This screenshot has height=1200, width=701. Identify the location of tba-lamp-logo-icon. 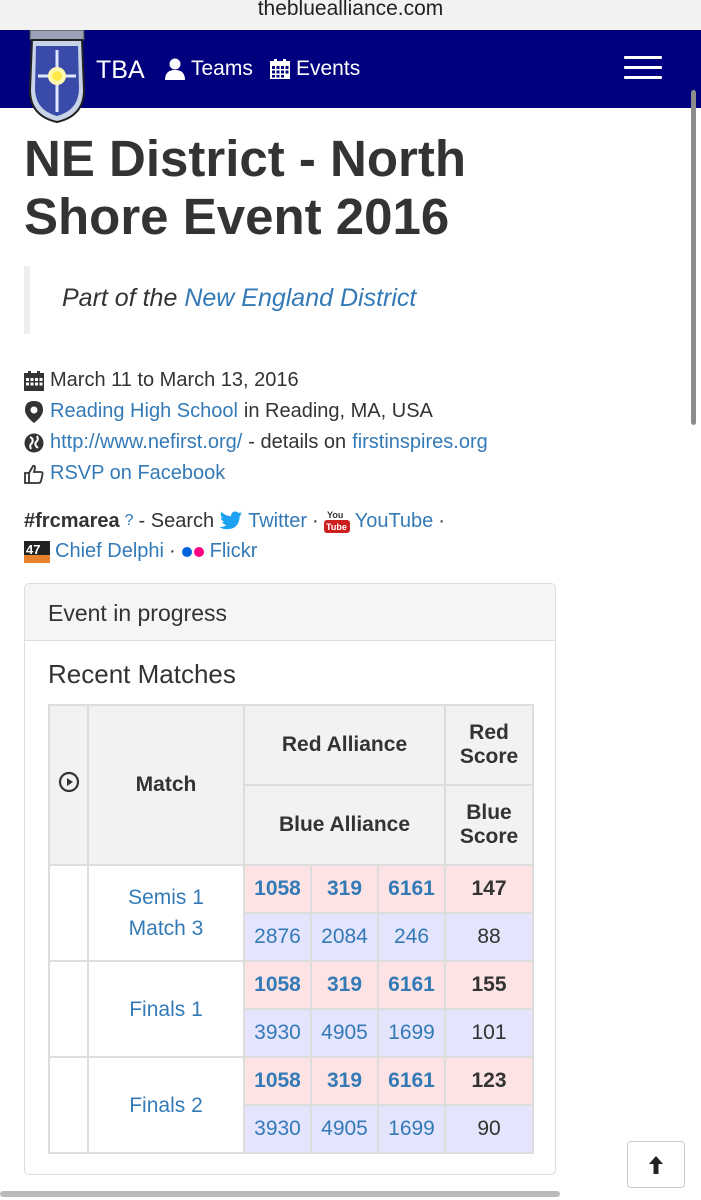
(57, 78).